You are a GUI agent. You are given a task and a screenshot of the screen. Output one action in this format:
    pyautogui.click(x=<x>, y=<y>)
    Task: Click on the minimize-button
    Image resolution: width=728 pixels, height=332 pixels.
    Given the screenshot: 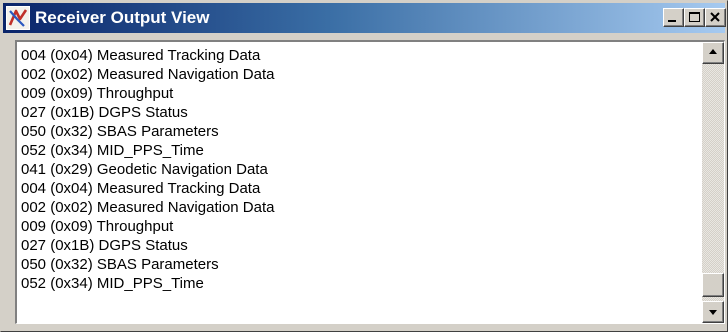 What is the action you would take?
    pyautogui.click(x=673, y=17)
    